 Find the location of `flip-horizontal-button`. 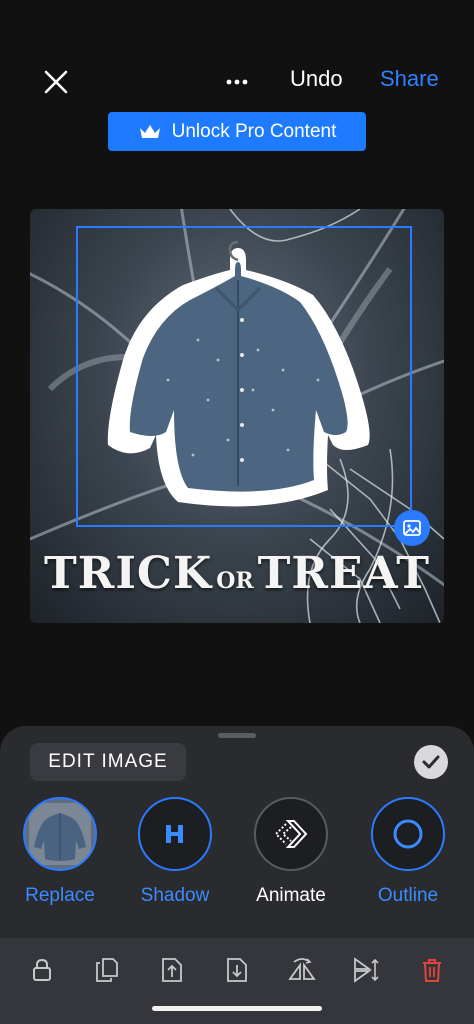

flip-horizontal-button is located at coordinates (302, 970).